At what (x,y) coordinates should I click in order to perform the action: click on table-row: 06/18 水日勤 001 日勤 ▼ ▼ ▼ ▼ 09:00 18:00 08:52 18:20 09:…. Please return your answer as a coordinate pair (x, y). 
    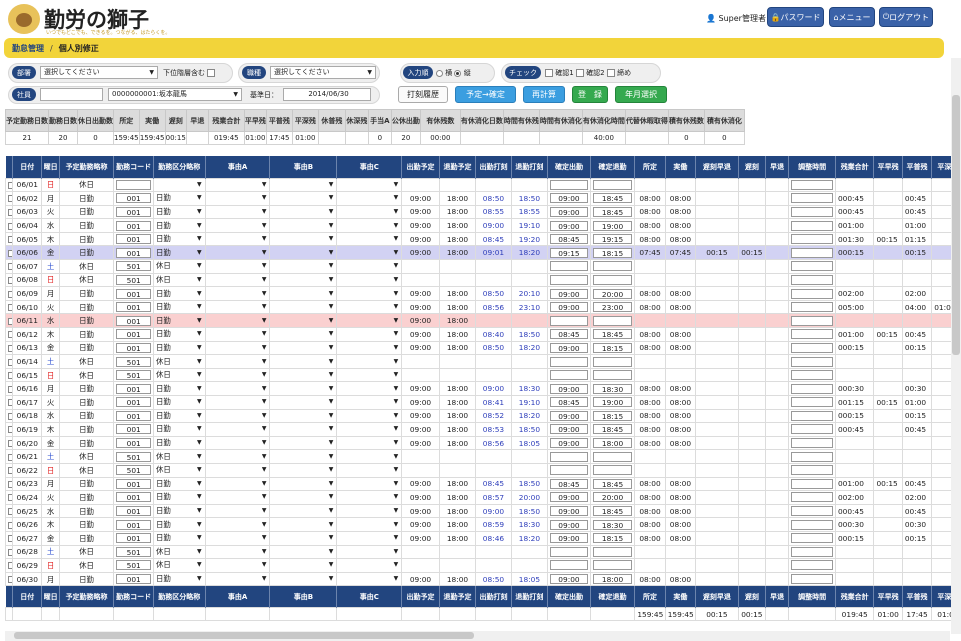
    Looking at the image, I should click on (479, 416).